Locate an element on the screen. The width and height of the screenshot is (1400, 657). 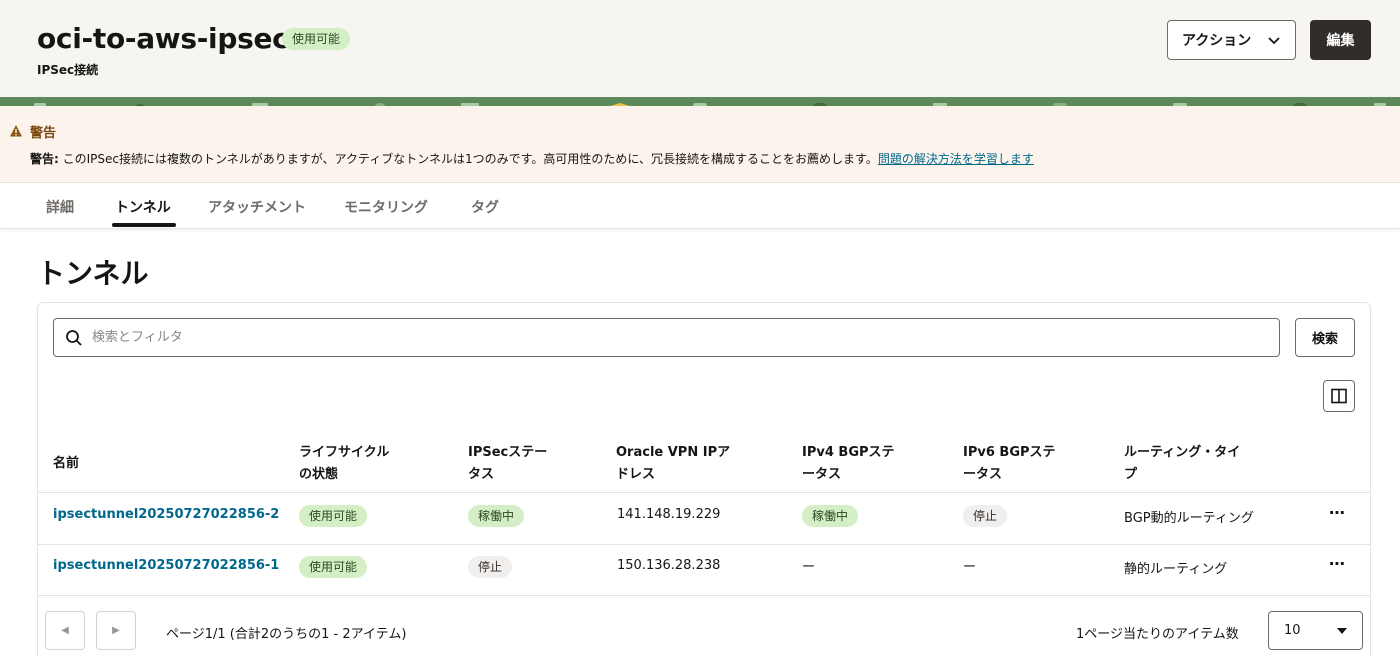
table-cell-ipsec-status: 停止 is located at coordinates (490, 567).